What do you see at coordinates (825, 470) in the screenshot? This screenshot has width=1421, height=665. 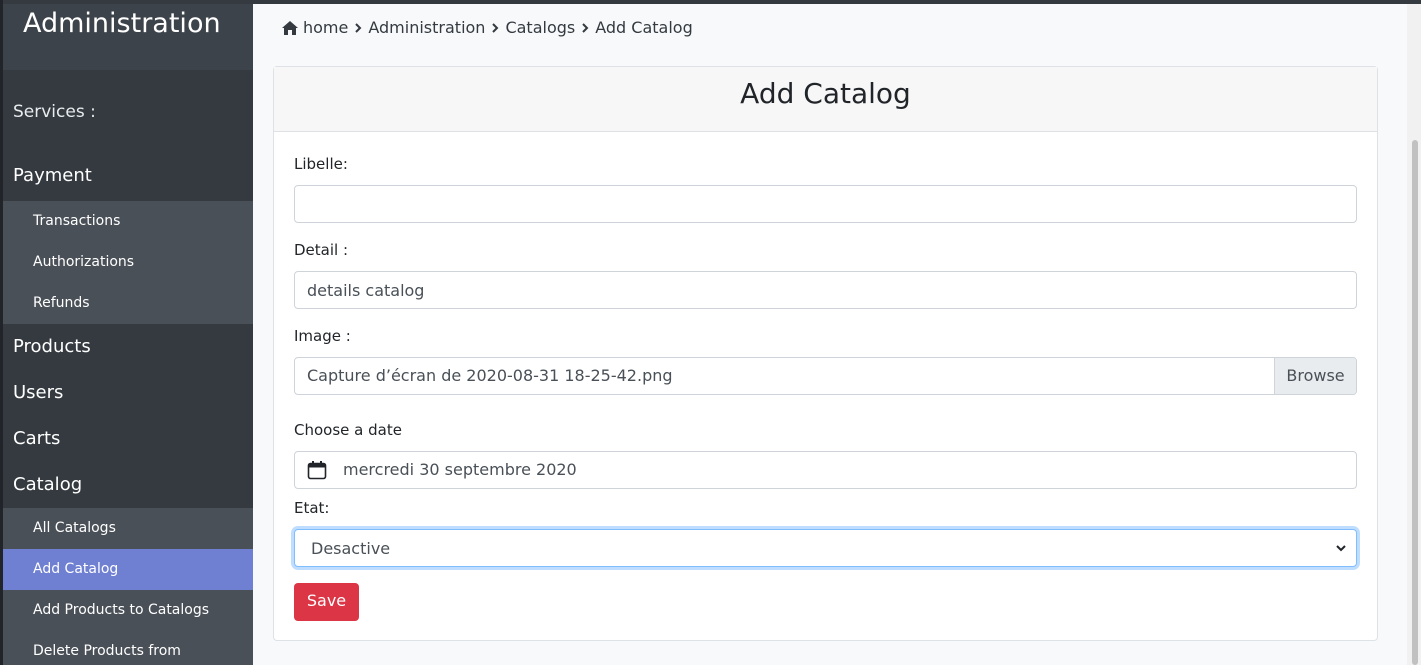 I see `date-input: mercredi 30 septembre 2020` at bounding box center [825, 470].